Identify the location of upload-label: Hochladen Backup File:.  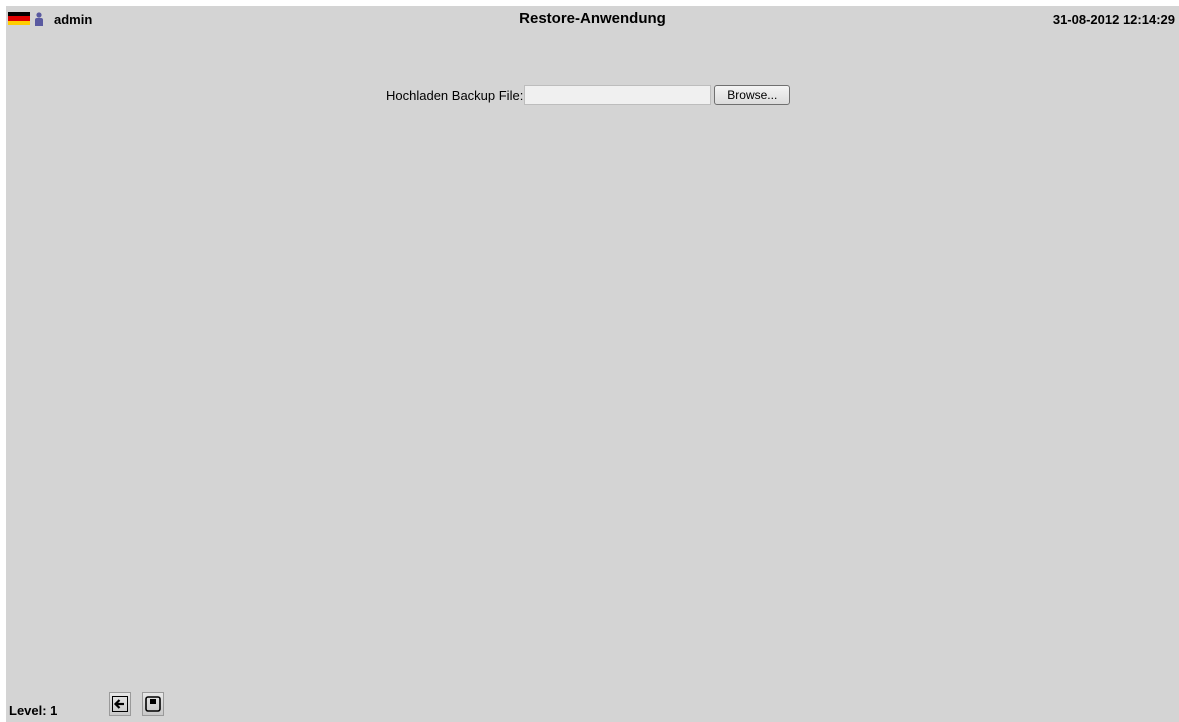
(455, 95).